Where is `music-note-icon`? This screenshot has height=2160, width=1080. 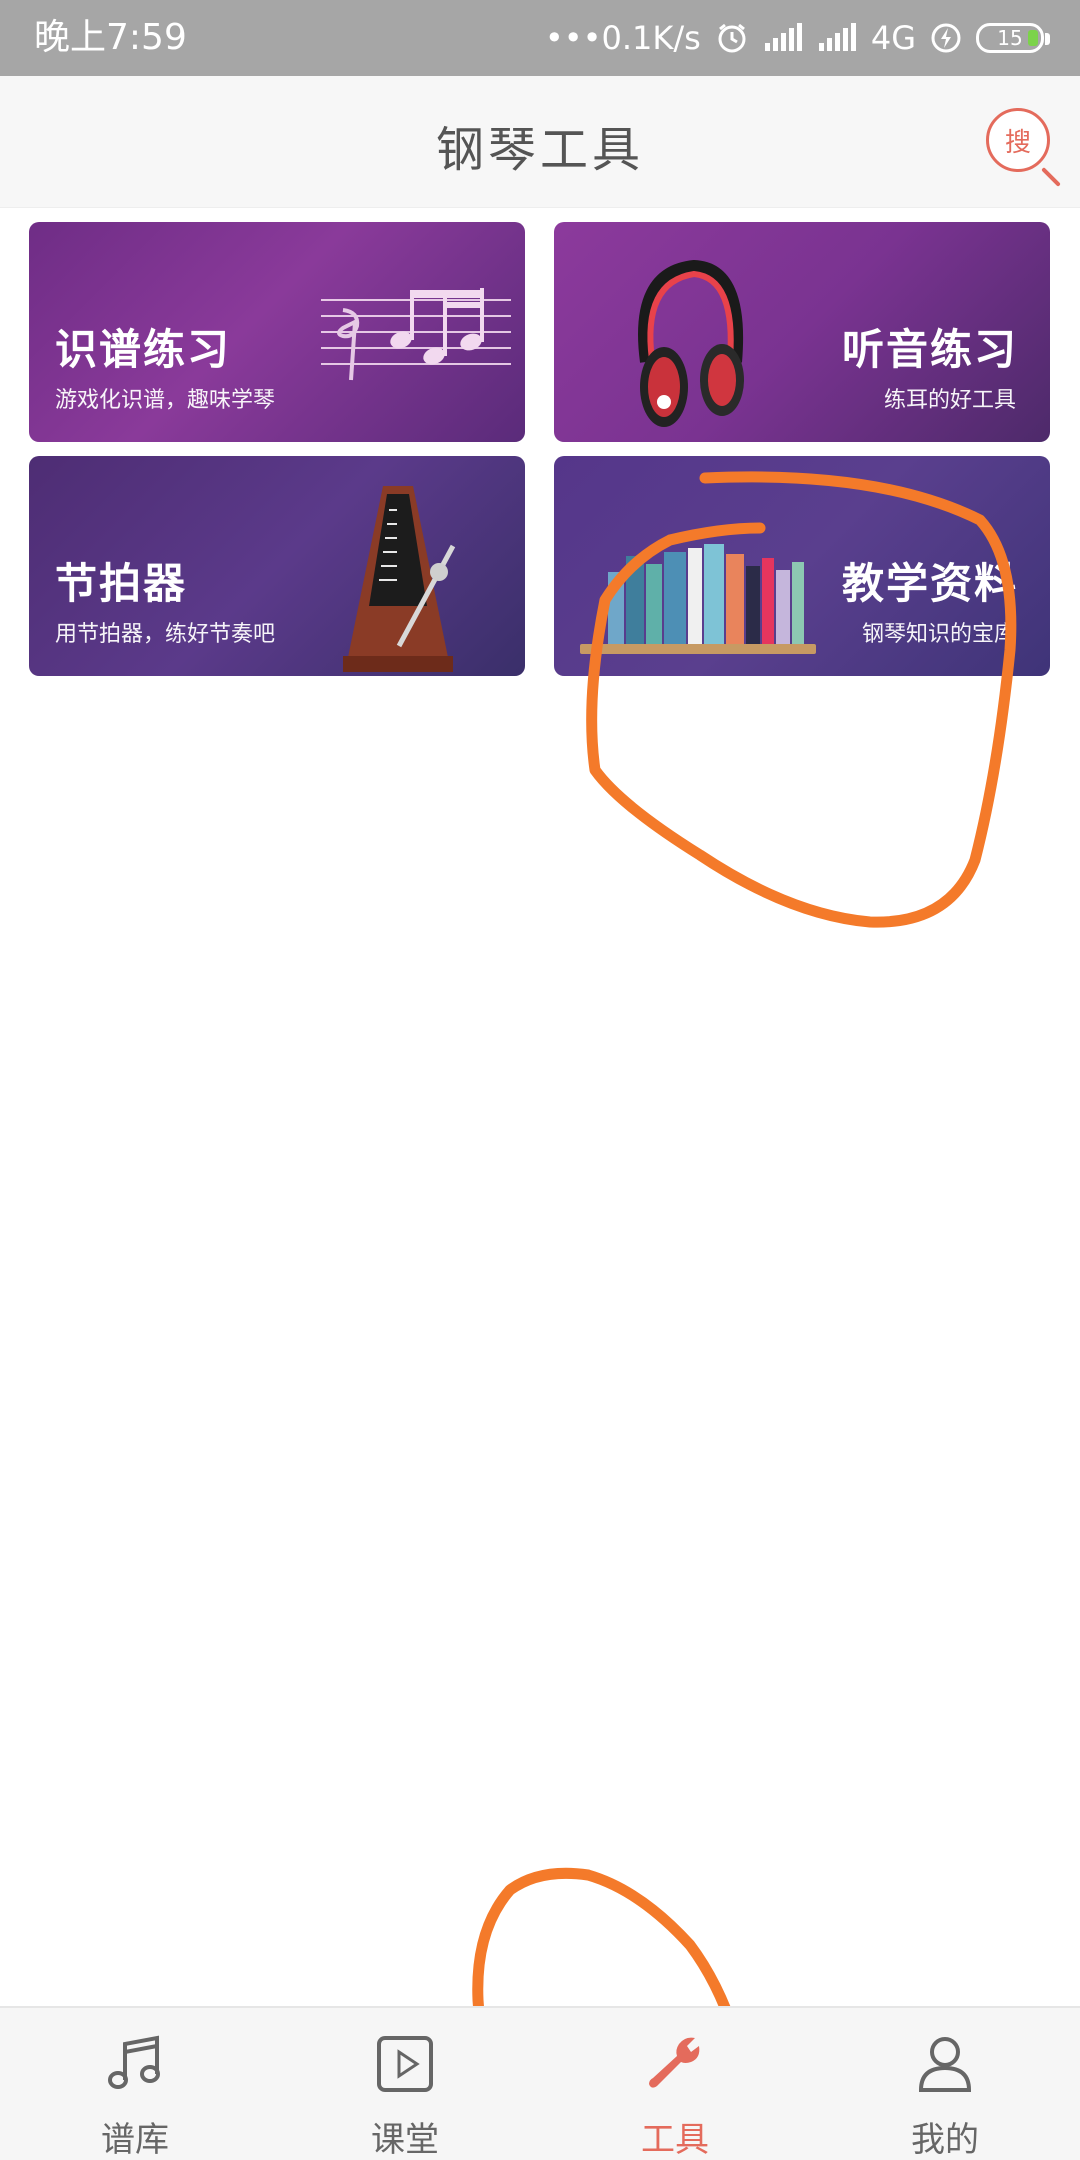 music-note-icon is located at coordinates (135, 2064).